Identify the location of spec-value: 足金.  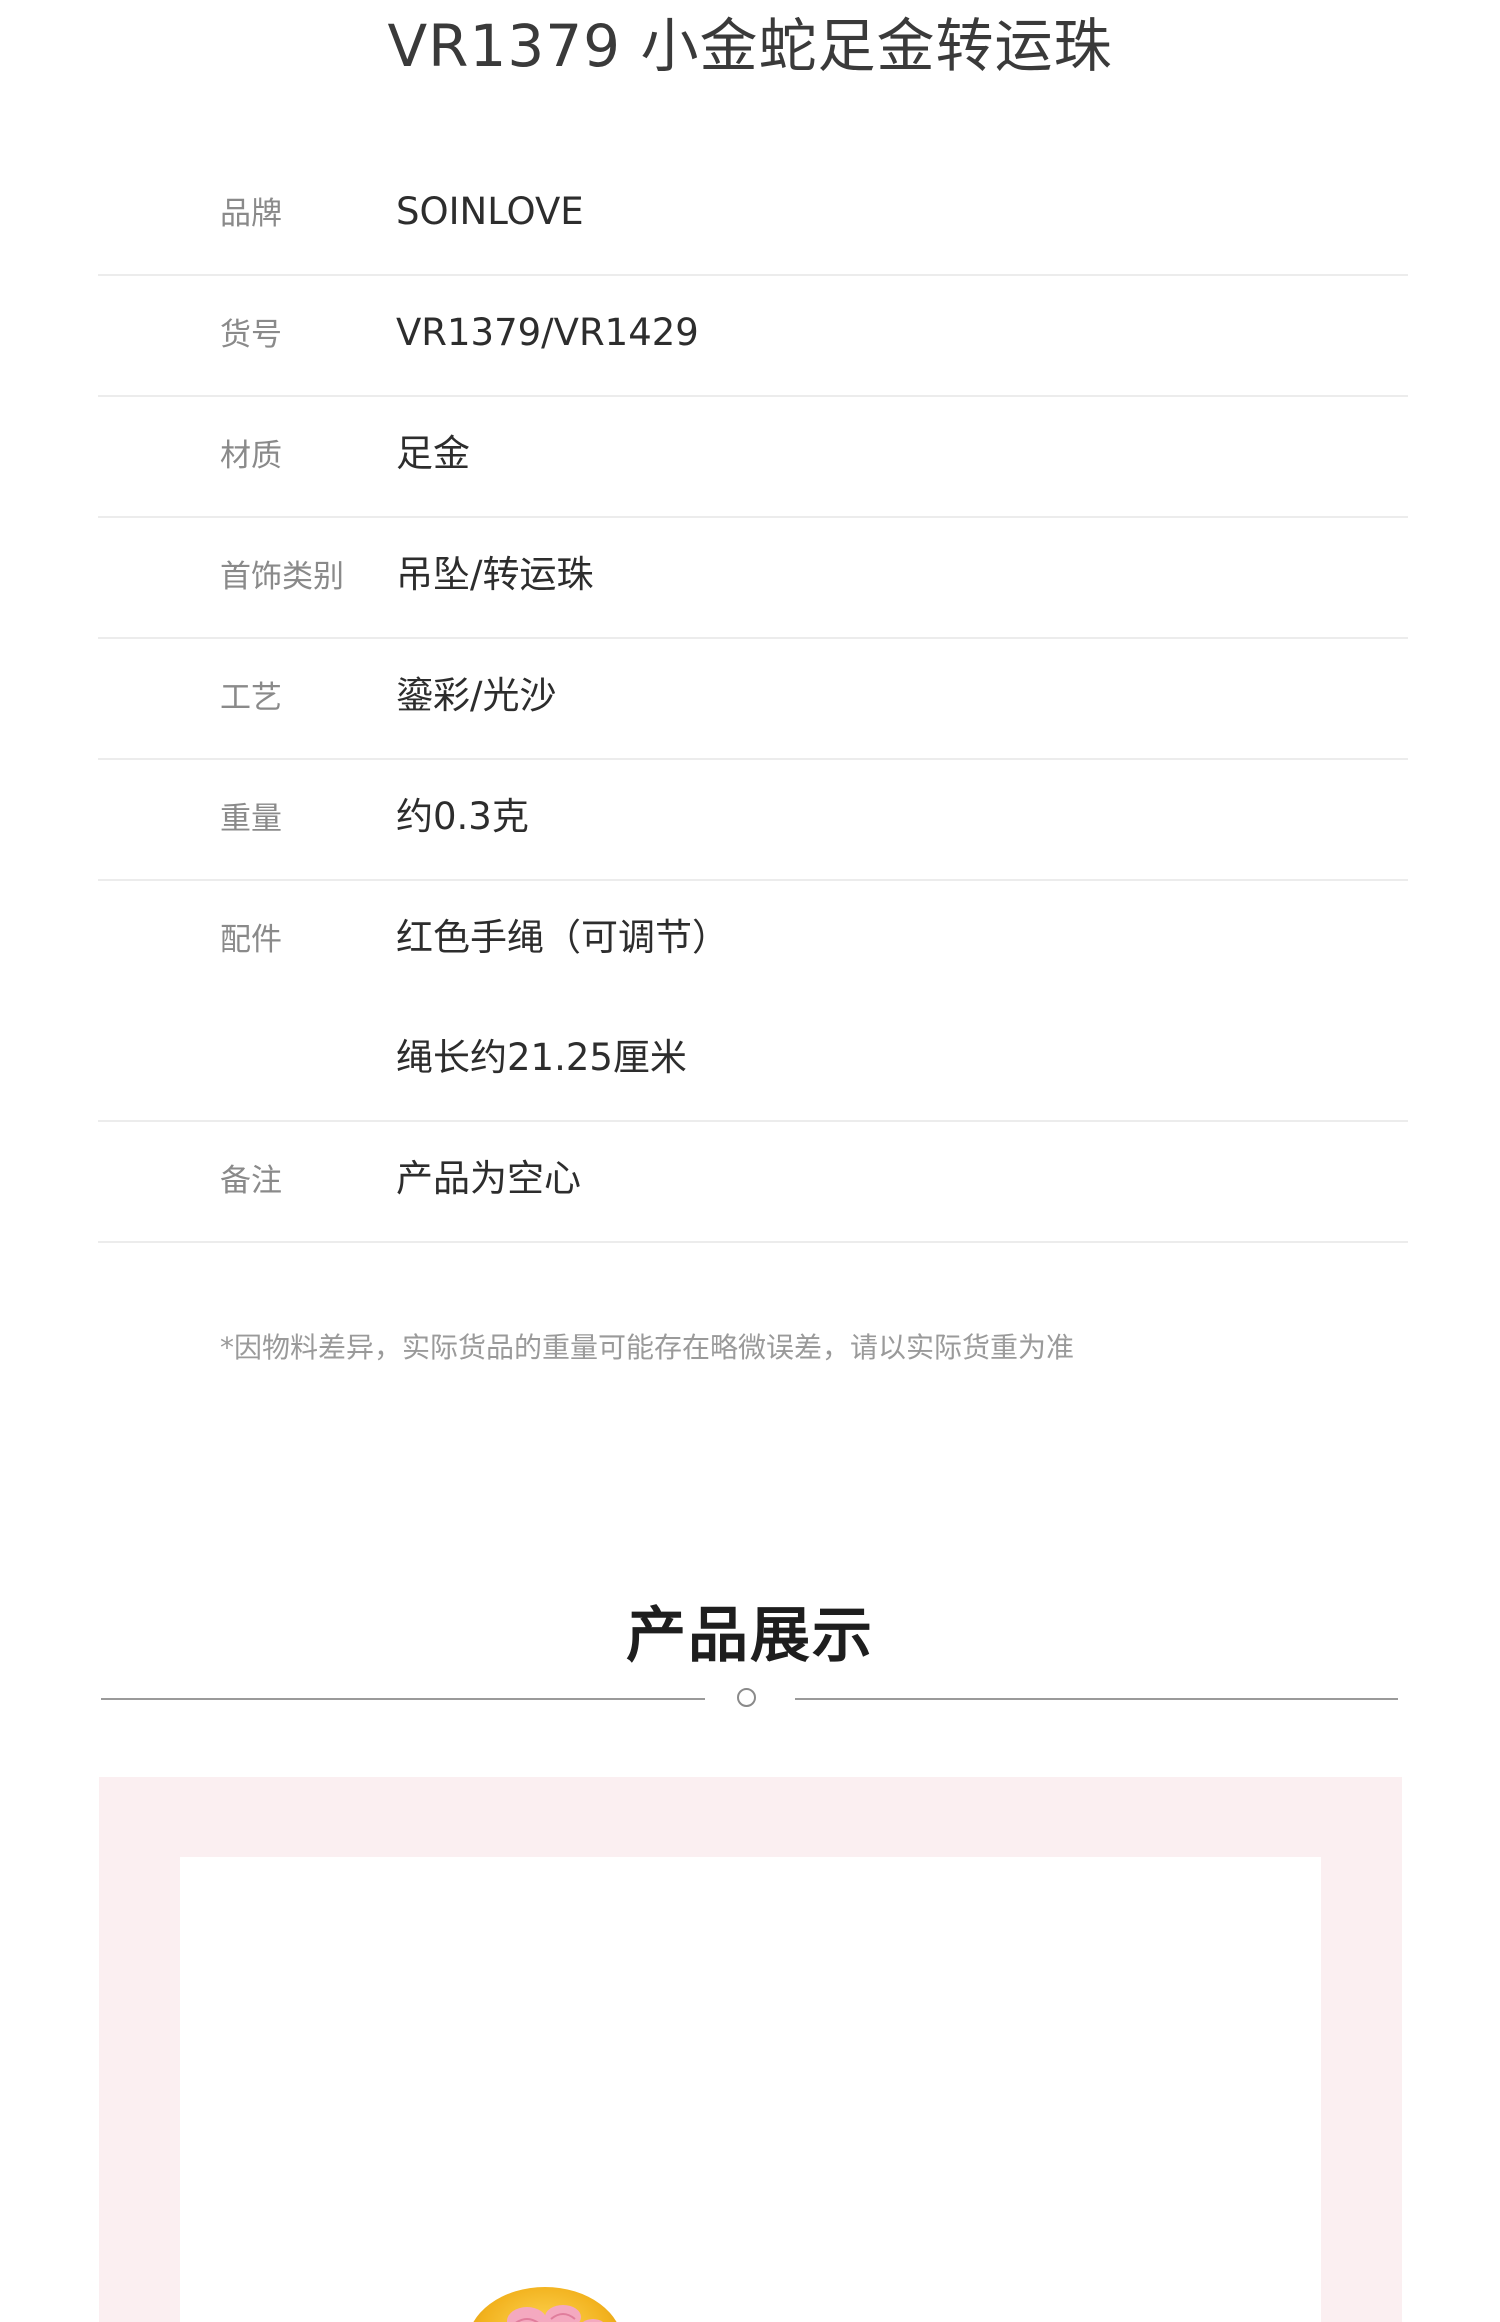
(433, 453).